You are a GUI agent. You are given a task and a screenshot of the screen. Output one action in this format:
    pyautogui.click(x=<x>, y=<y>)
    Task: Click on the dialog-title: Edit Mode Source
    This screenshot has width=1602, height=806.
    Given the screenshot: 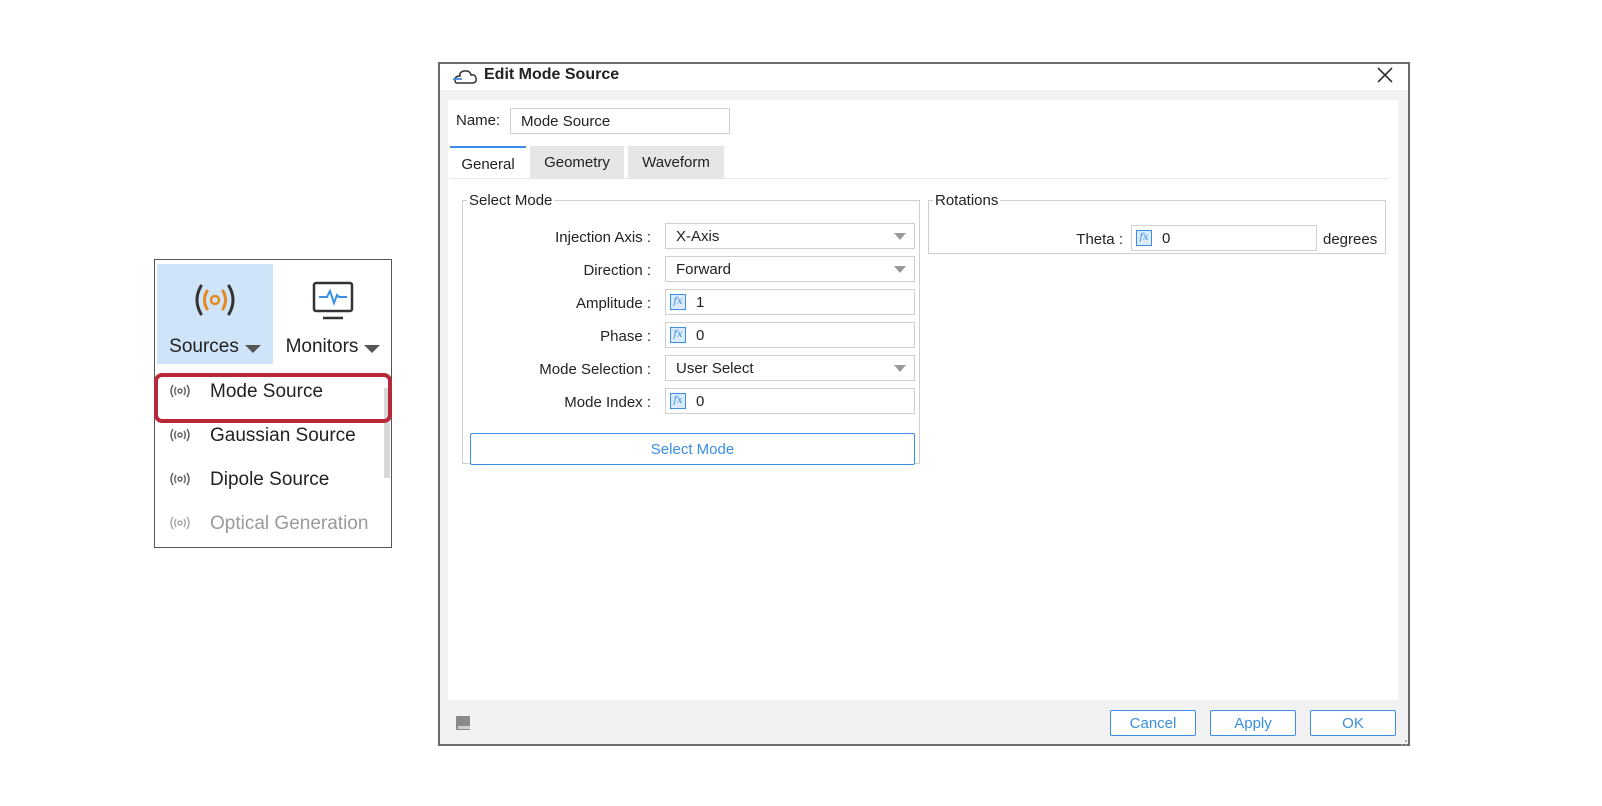 What is the action you would take?
    pyautogui.click(x=552, y=74)
    